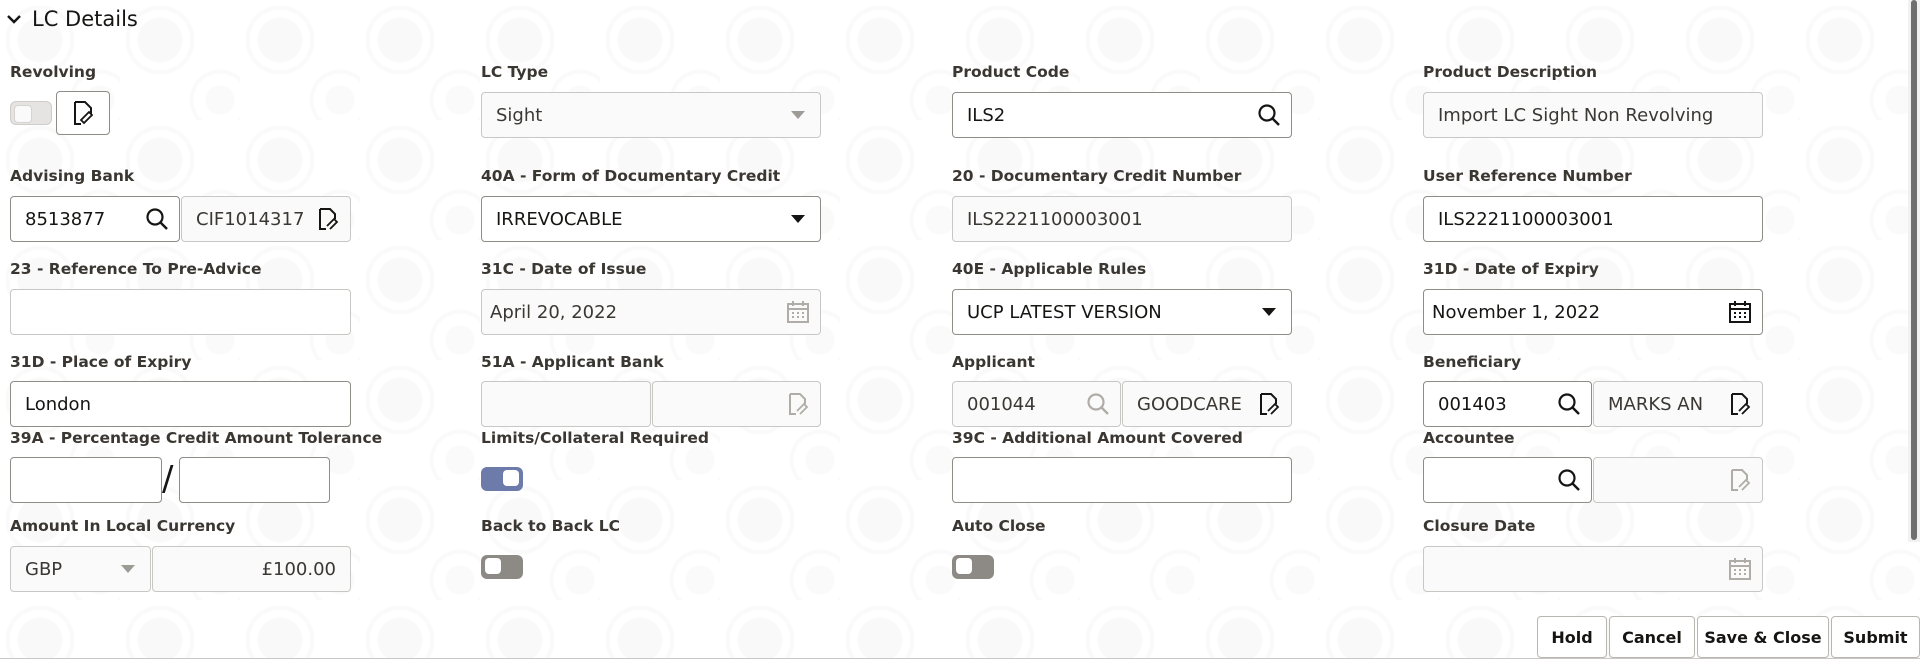 This screenshot has height=659, width=1920. What do you see at coordinates (651, 115) in the screenshot?
I see `lc-type-select: Sight` at bounding box center [651, 115].